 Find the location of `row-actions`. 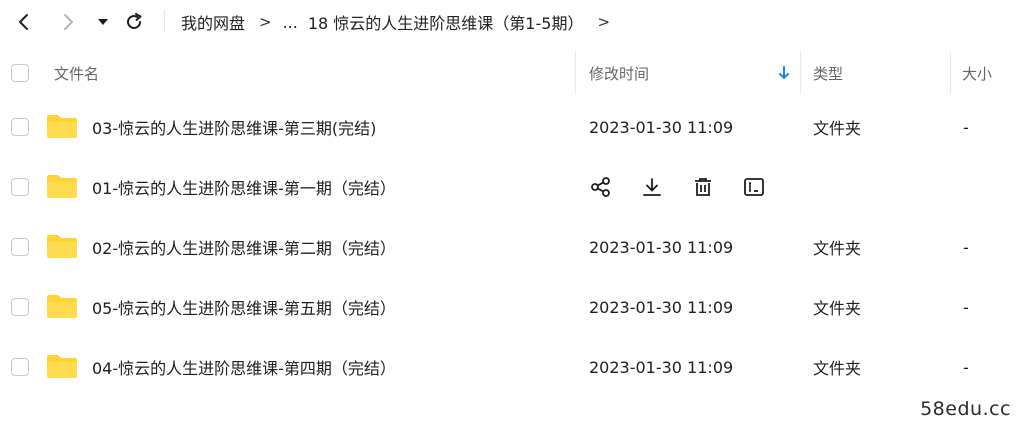

row-actions is located at coordinates (690, 187).